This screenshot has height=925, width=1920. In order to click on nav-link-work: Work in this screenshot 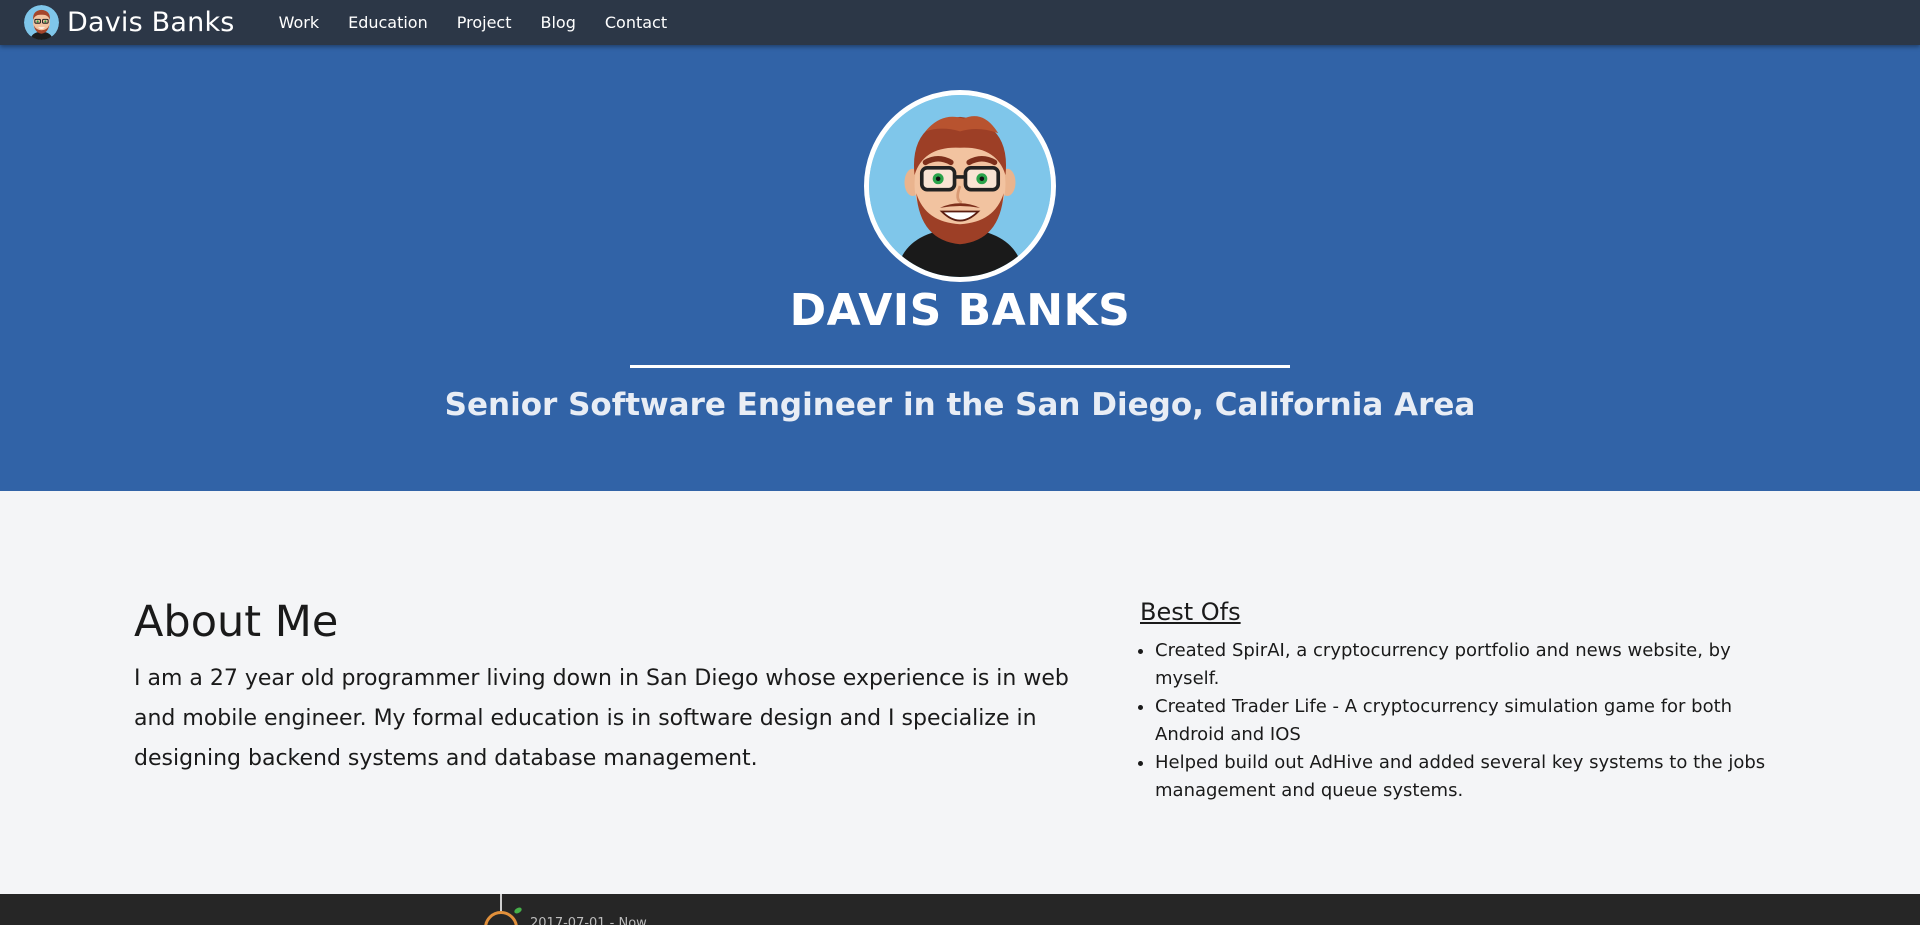, I will do `click(299, 22)`.